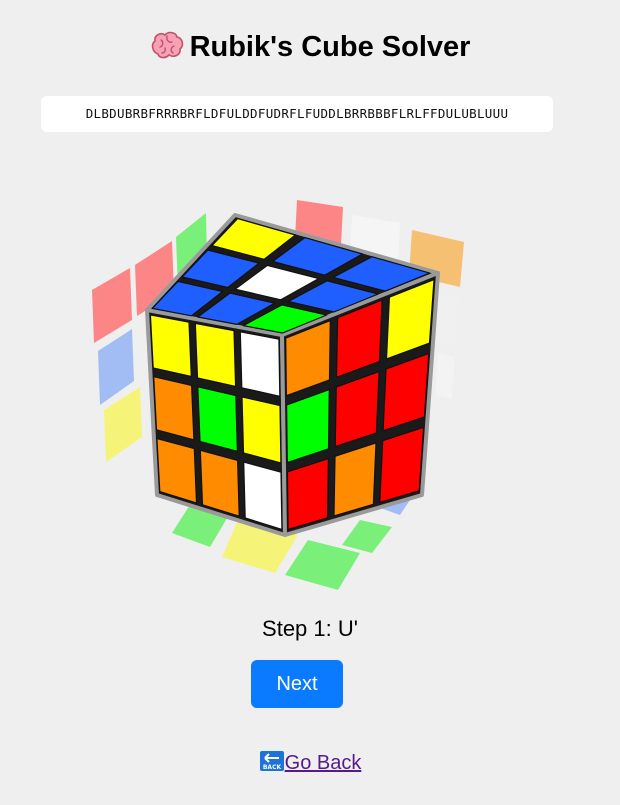 The image size is (620, 805). I want to click on svg-text: BACK, so click(272, 767).